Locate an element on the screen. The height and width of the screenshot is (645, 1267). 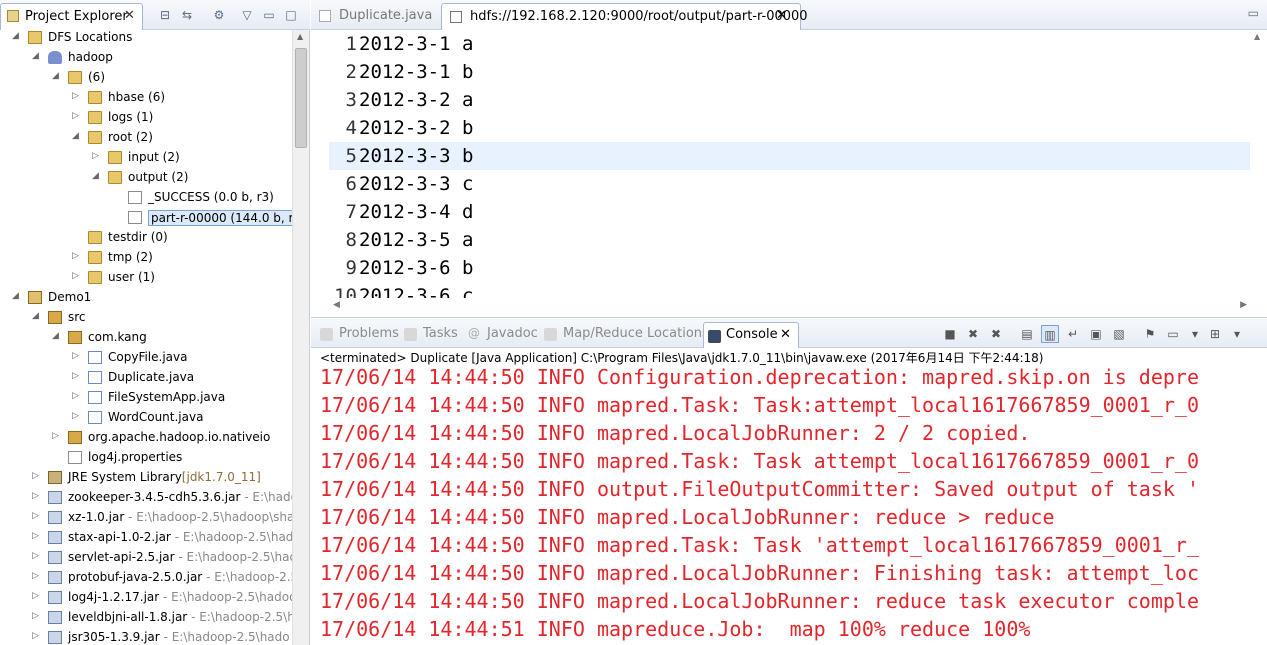
clear-console-icon: ▤ is located at coordinates (1027, 334).